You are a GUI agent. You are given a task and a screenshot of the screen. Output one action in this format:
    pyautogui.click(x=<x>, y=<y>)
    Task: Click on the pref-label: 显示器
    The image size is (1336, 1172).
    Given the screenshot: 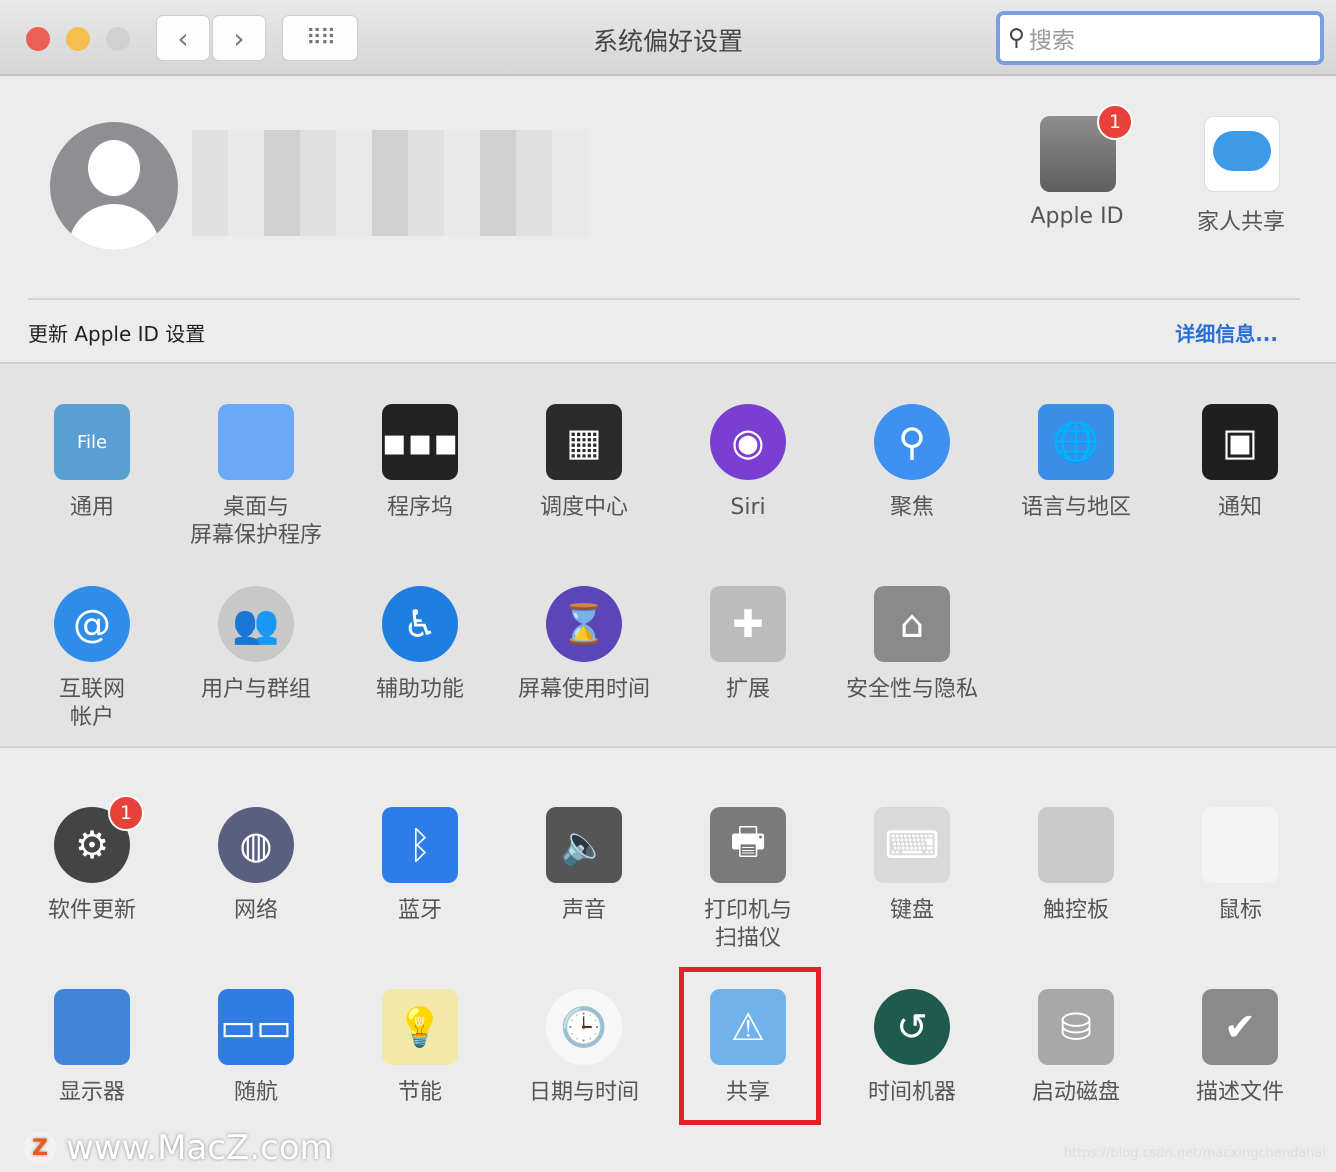 What is the action you would take?
    pyautogui.click(x=91, y=1092)
    